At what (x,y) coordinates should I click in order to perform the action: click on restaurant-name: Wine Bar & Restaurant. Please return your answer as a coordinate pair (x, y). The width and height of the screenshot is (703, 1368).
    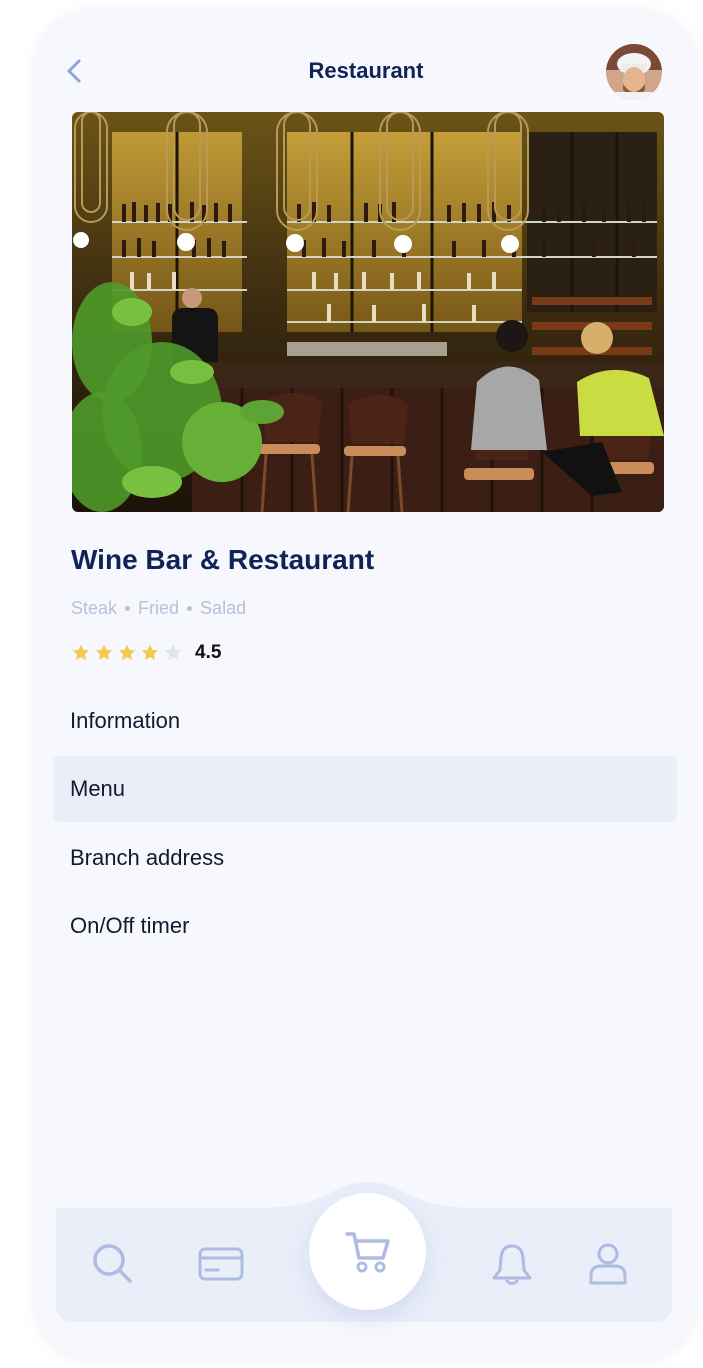
    Looking at the image, I should click on (223, 559).